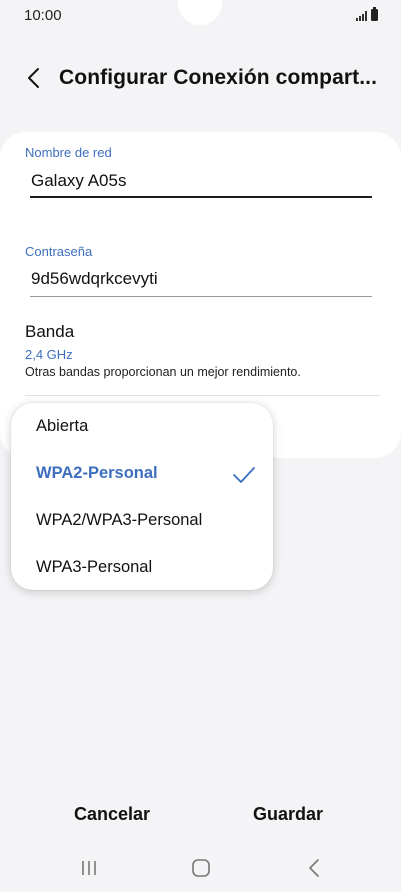  I want to click on system-back-button, so click(314, 868).